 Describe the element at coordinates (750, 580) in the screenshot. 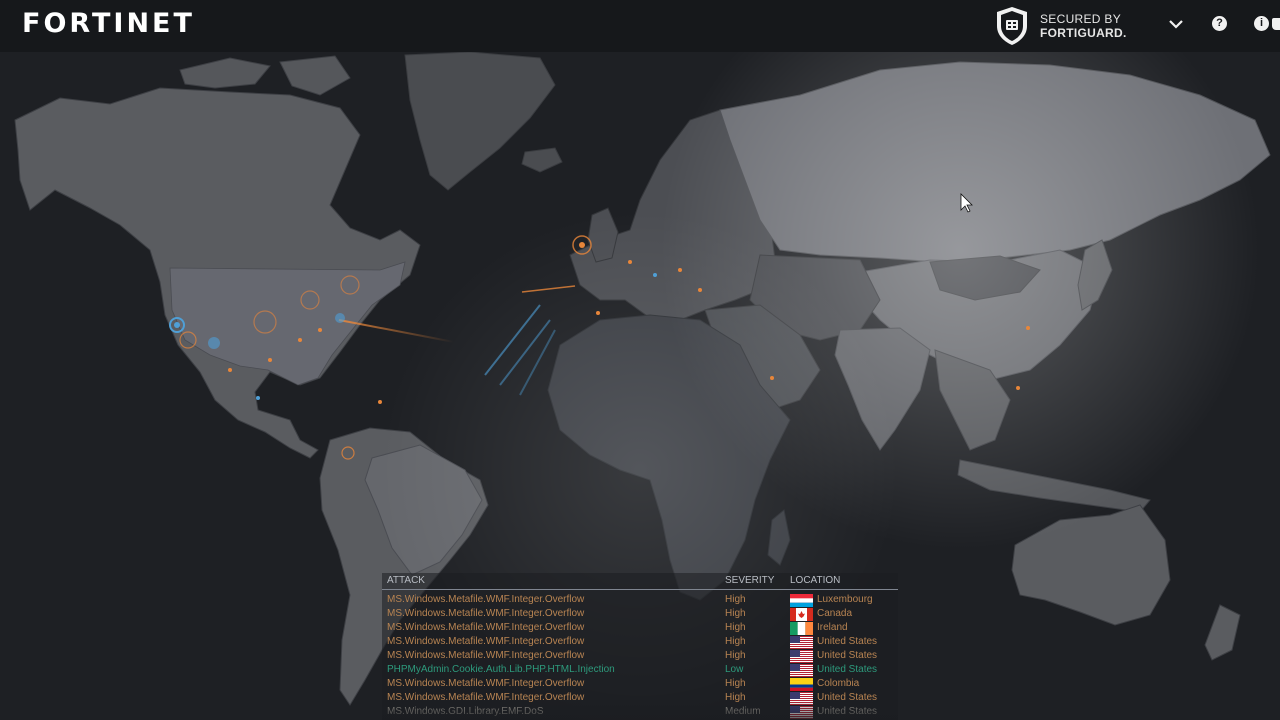

I see `column-severity: SEVERITY` at that location.